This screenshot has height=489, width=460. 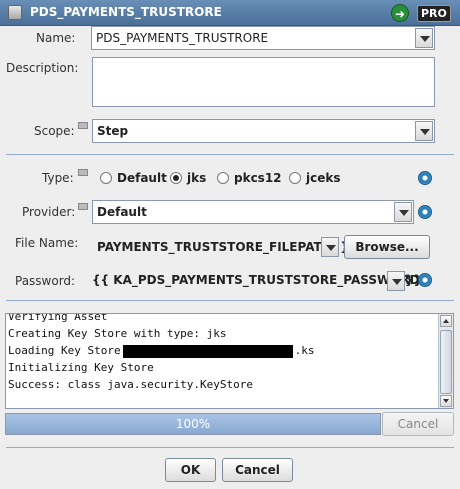 What do you see at coordinates (101, 280) in the screenshot?
I see `password-prefix: {{` at bounding box center [101, 280].